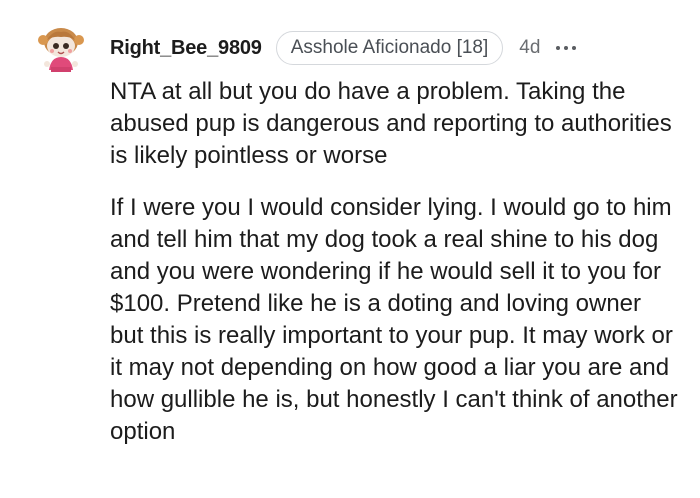  Describe the element at coordinates (529, 48) in the screenshot. I see `comment-timestamp: 4d` at that location.